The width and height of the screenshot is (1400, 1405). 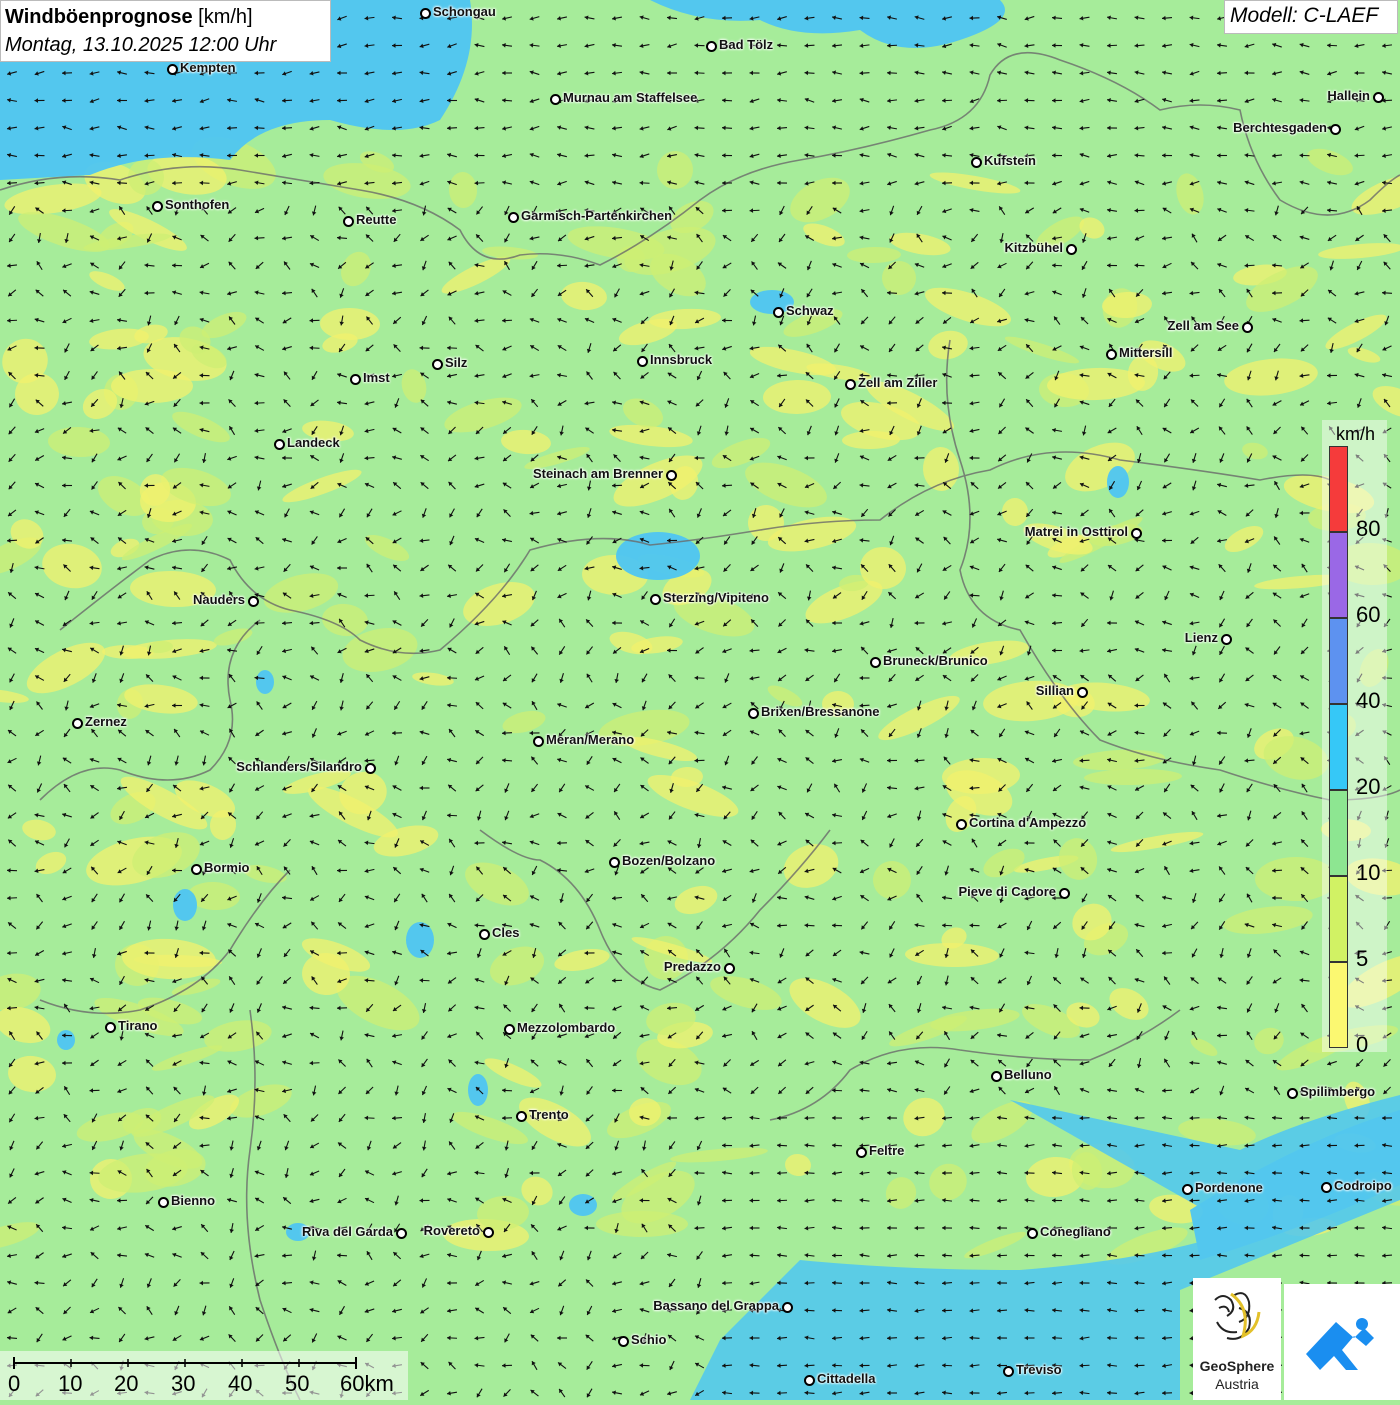 What do you see at coordinates (716, 1306) in the screenshot?
I see `city-label: Bassano del Grappa` at bounding box center [716, 1306].